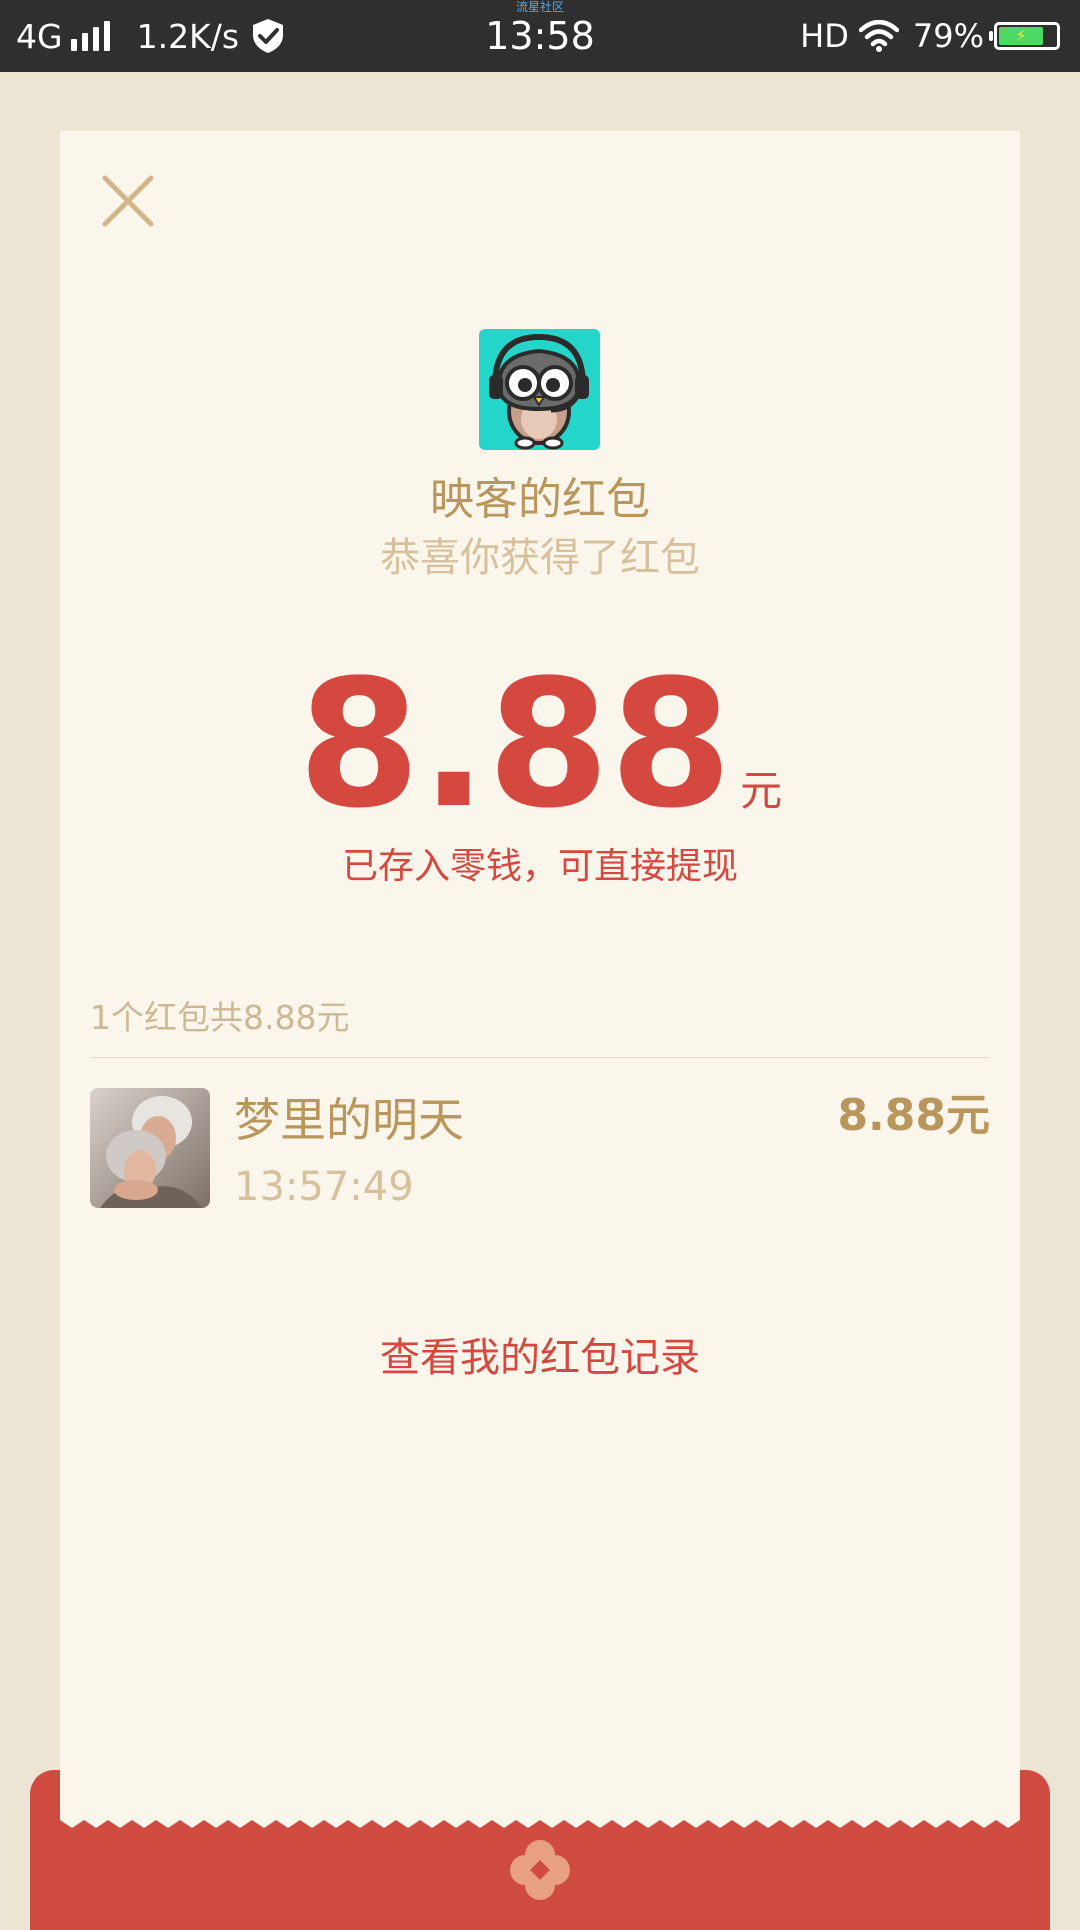 The width and height of the screenshot is (1080, 1930). I want to click on packet-summary: 1个红包共8.88元, so click(220, 1017).